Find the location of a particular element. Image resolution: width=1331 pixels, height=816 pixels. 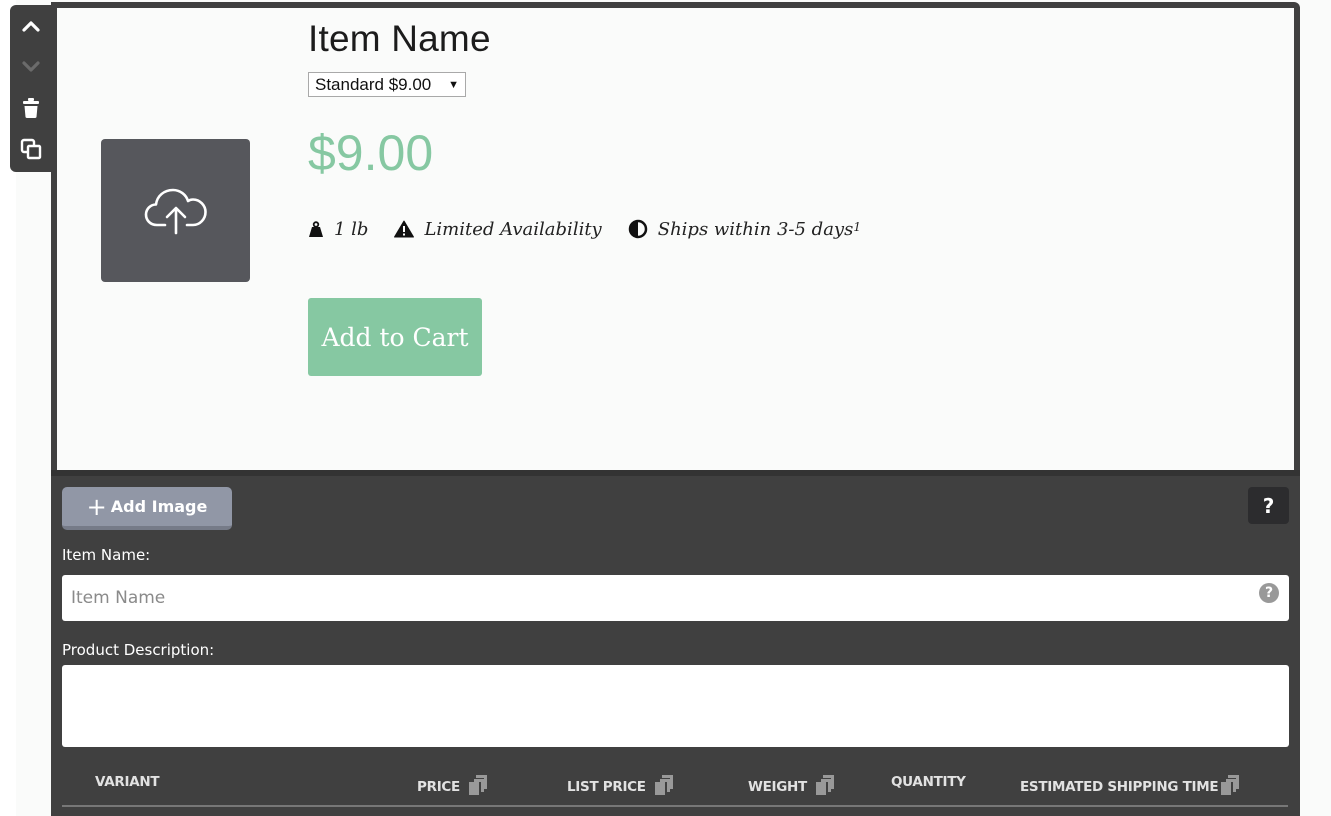

availability-value: Limited Availability is located at coordinates (513, 229).